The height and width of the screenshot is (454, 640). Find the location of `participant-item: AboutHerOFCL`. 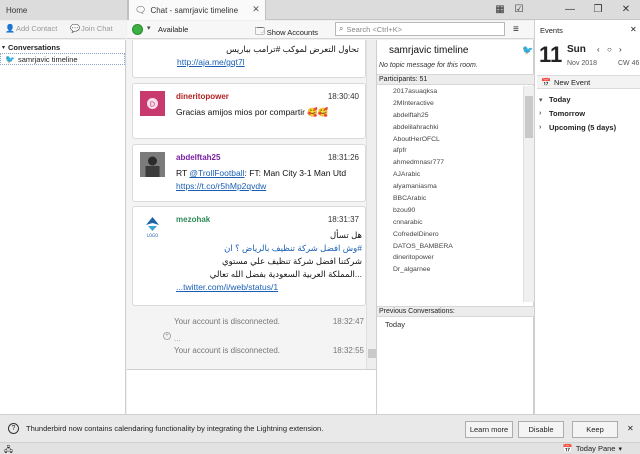

participant-item: AboutHerOFCL is located at coordinates (450, 140).